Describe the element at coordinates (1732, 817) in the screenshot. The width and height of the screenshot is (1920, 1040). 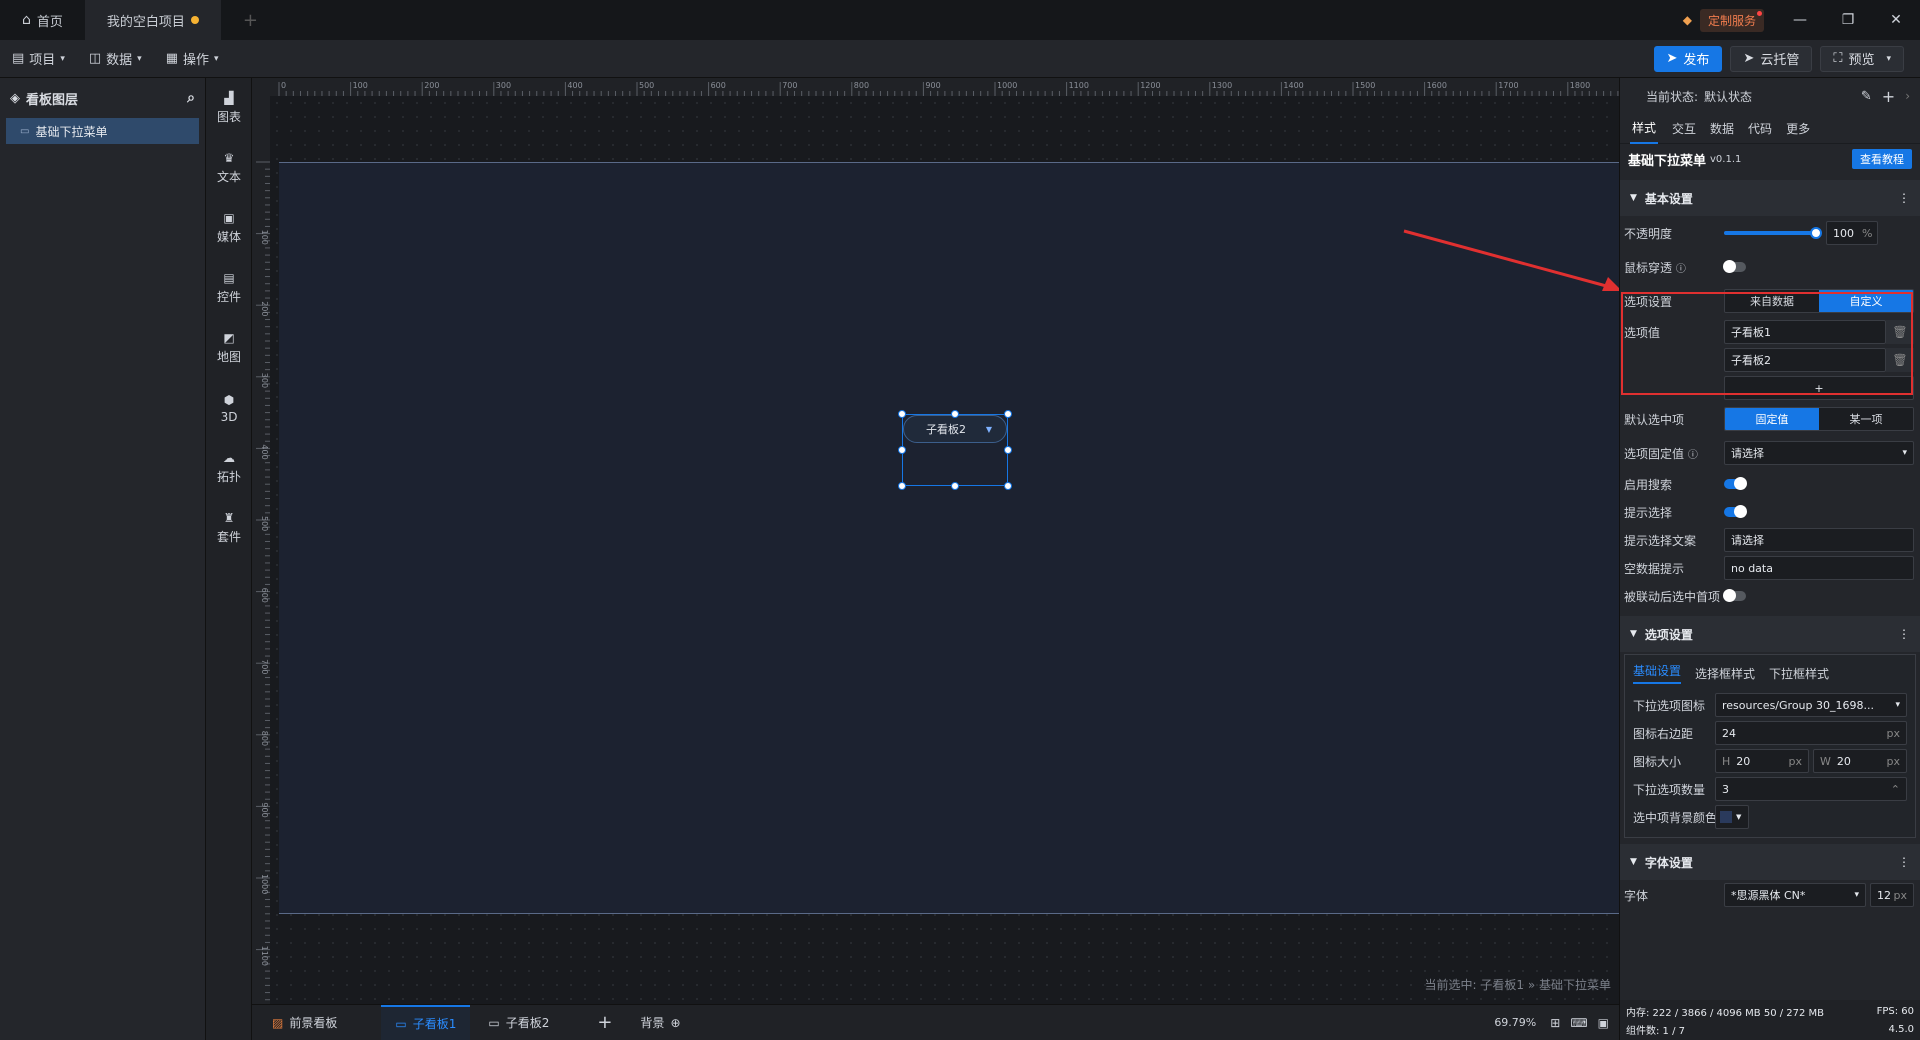
I see `selected-bg-color-picker: ▼` at that location.